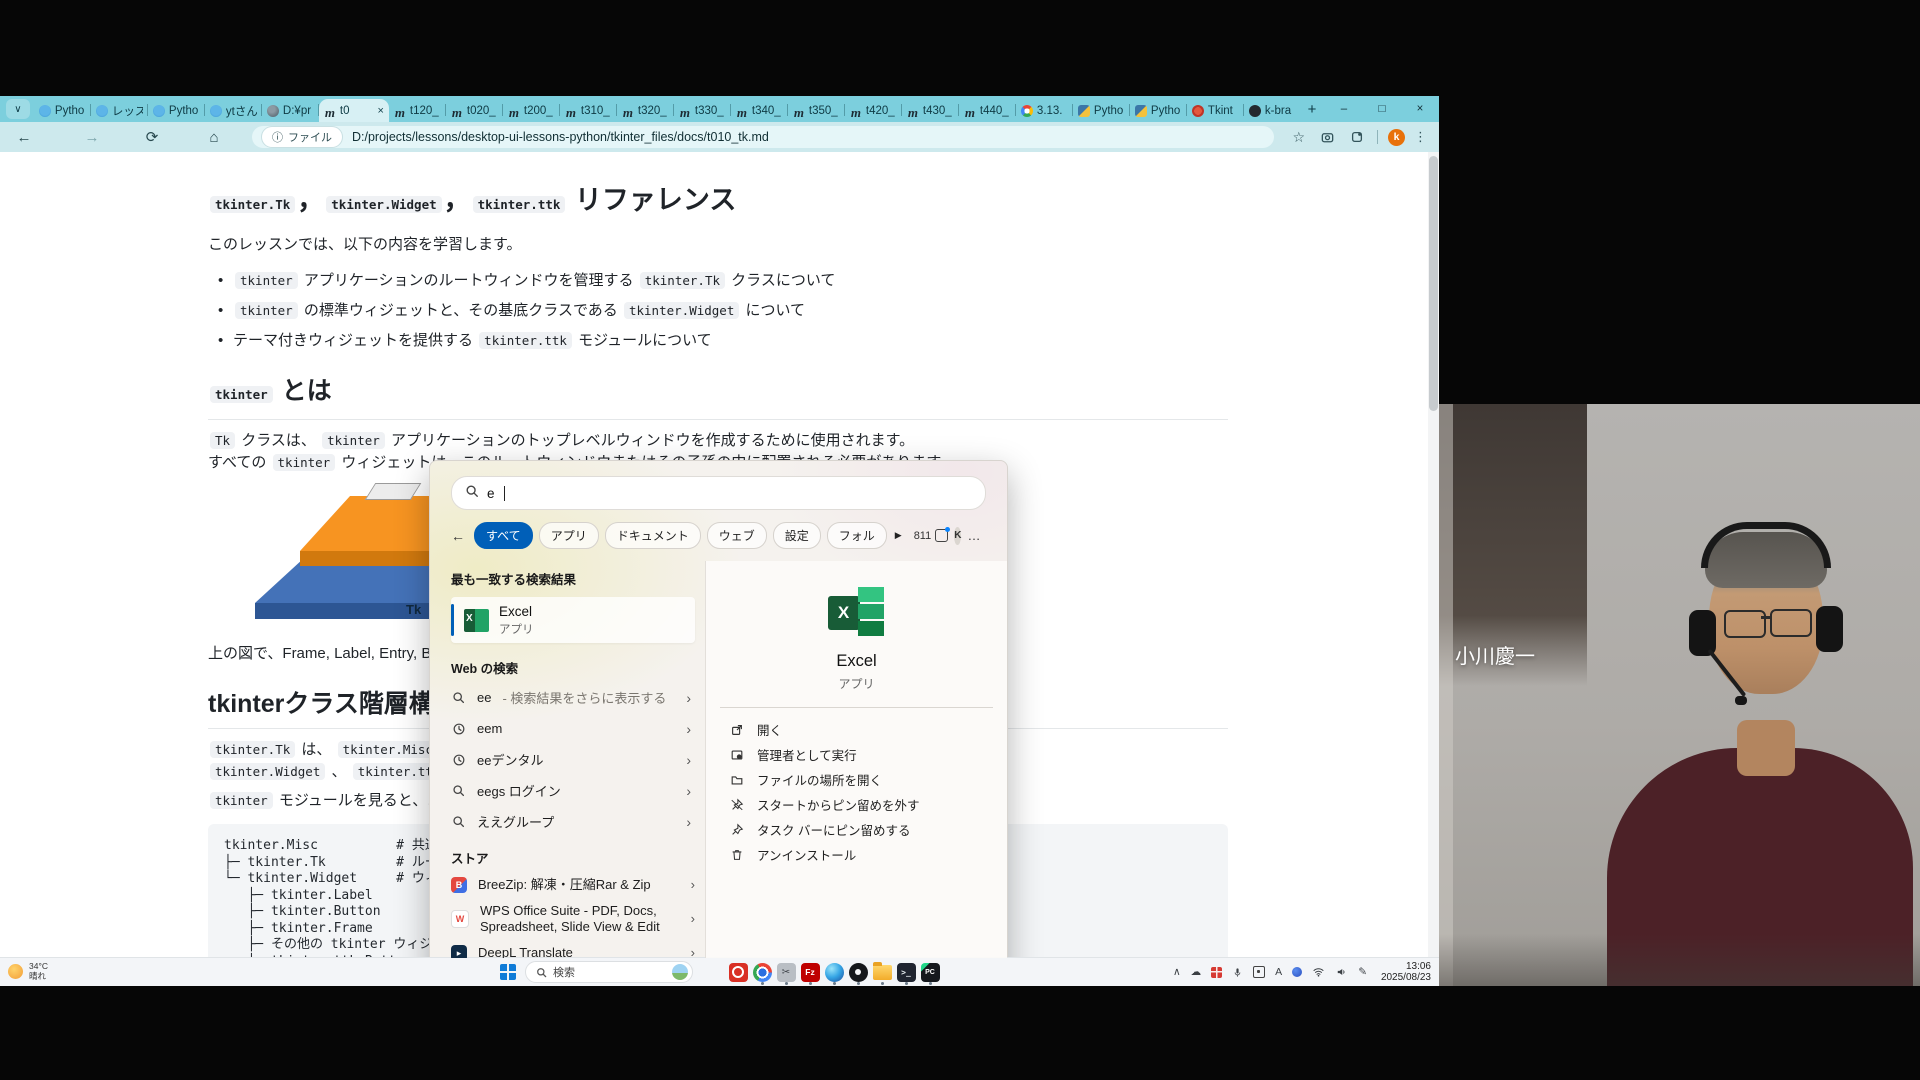 This screenshot has width=1920, height=1080. Describe the element at coordinates (810, 972) in the screenshot. I see `taskbar-app-filezilla: Fz` at that location.